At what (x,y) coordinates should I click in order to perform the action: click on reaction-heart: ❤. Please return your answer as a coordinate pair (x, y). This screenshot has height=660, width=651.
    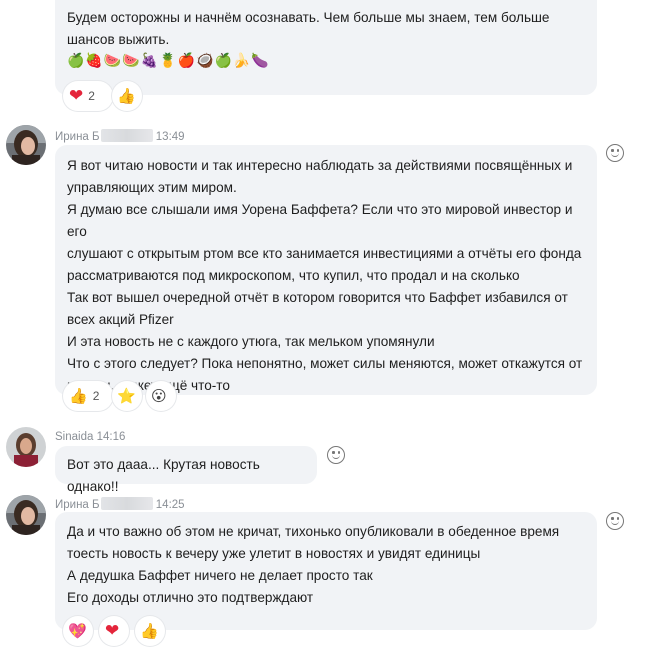
    Looking at the image, I should click on (114, 631).